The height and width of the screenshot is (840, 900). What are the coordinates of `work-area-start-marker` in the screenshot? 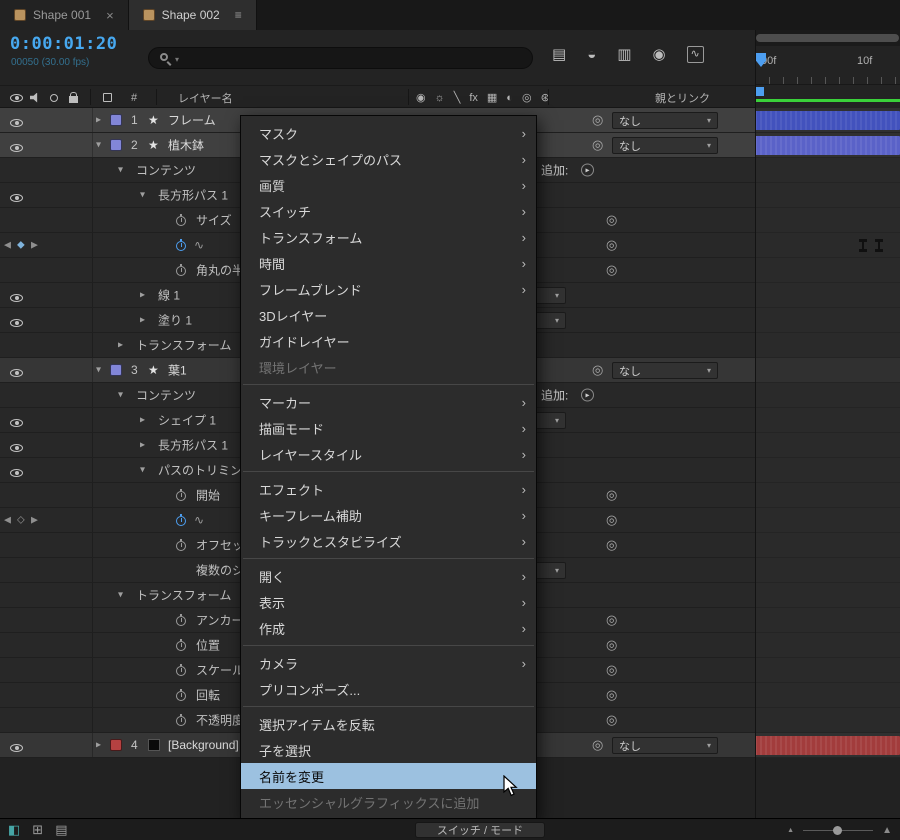 It's located at (759, 91).